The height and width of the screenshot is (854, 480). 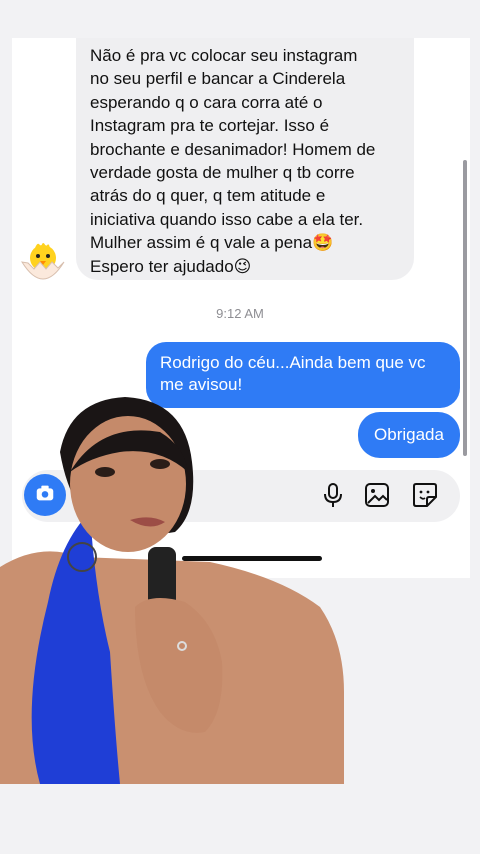 I want to click on sticker-icon, so click(x=425, y=495).